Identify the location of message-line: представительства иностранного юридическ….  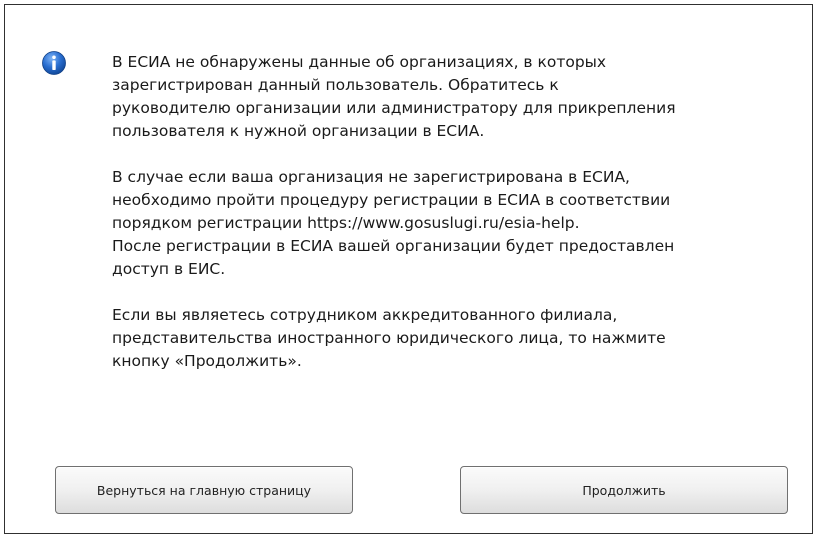
(389, 338).